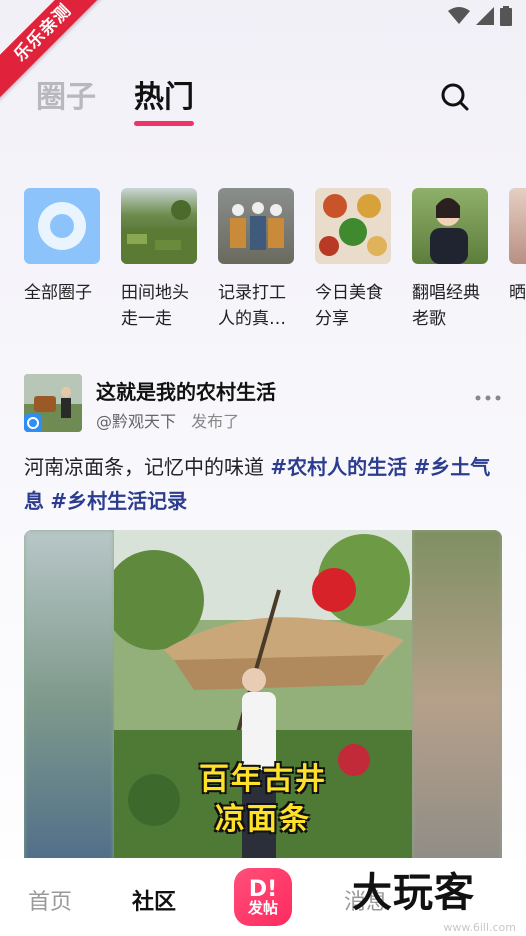 The width and height of the screenshot is (526, 936). I want to click on video-caption-line2: 凉面条, so click(263, 819).